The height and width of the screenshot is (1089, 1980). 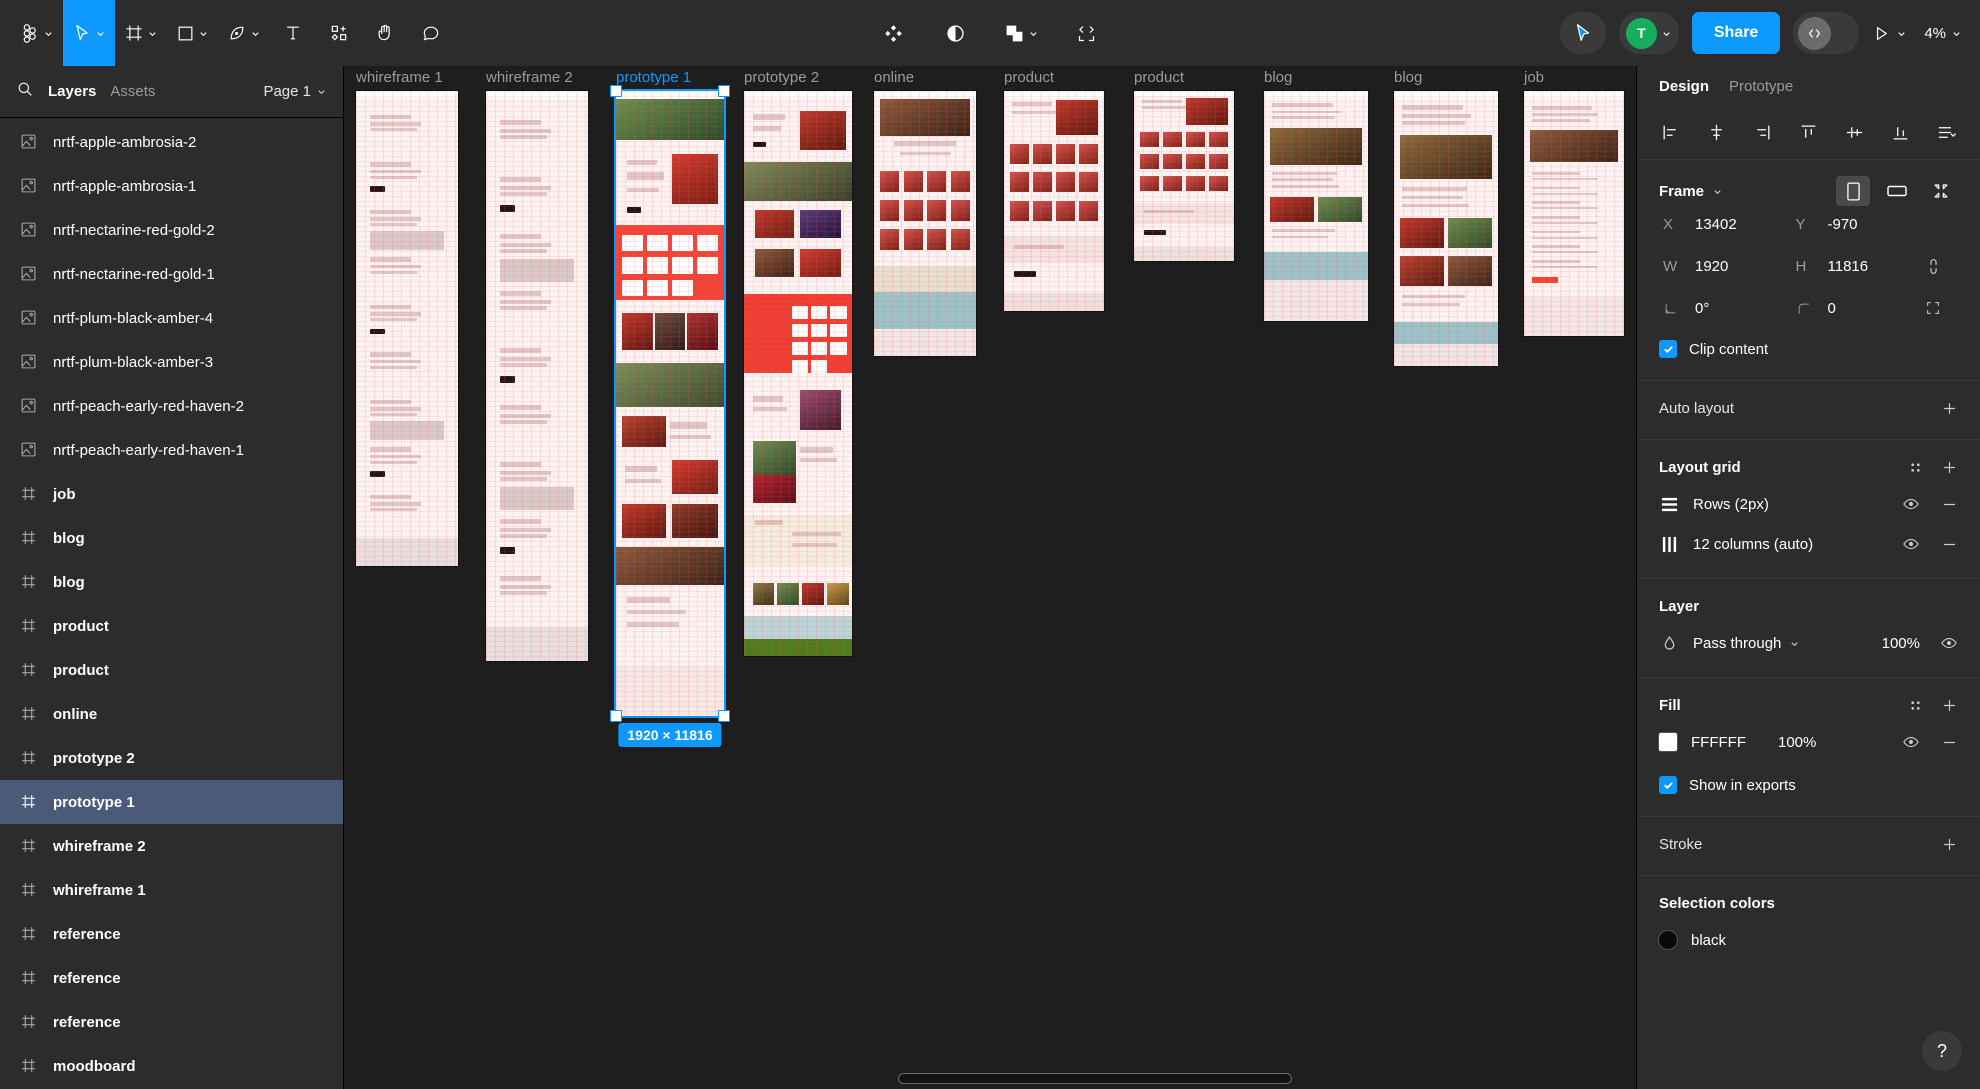 I want to click on canvas-frame: whireframe 1, so click(x=407, y=317).